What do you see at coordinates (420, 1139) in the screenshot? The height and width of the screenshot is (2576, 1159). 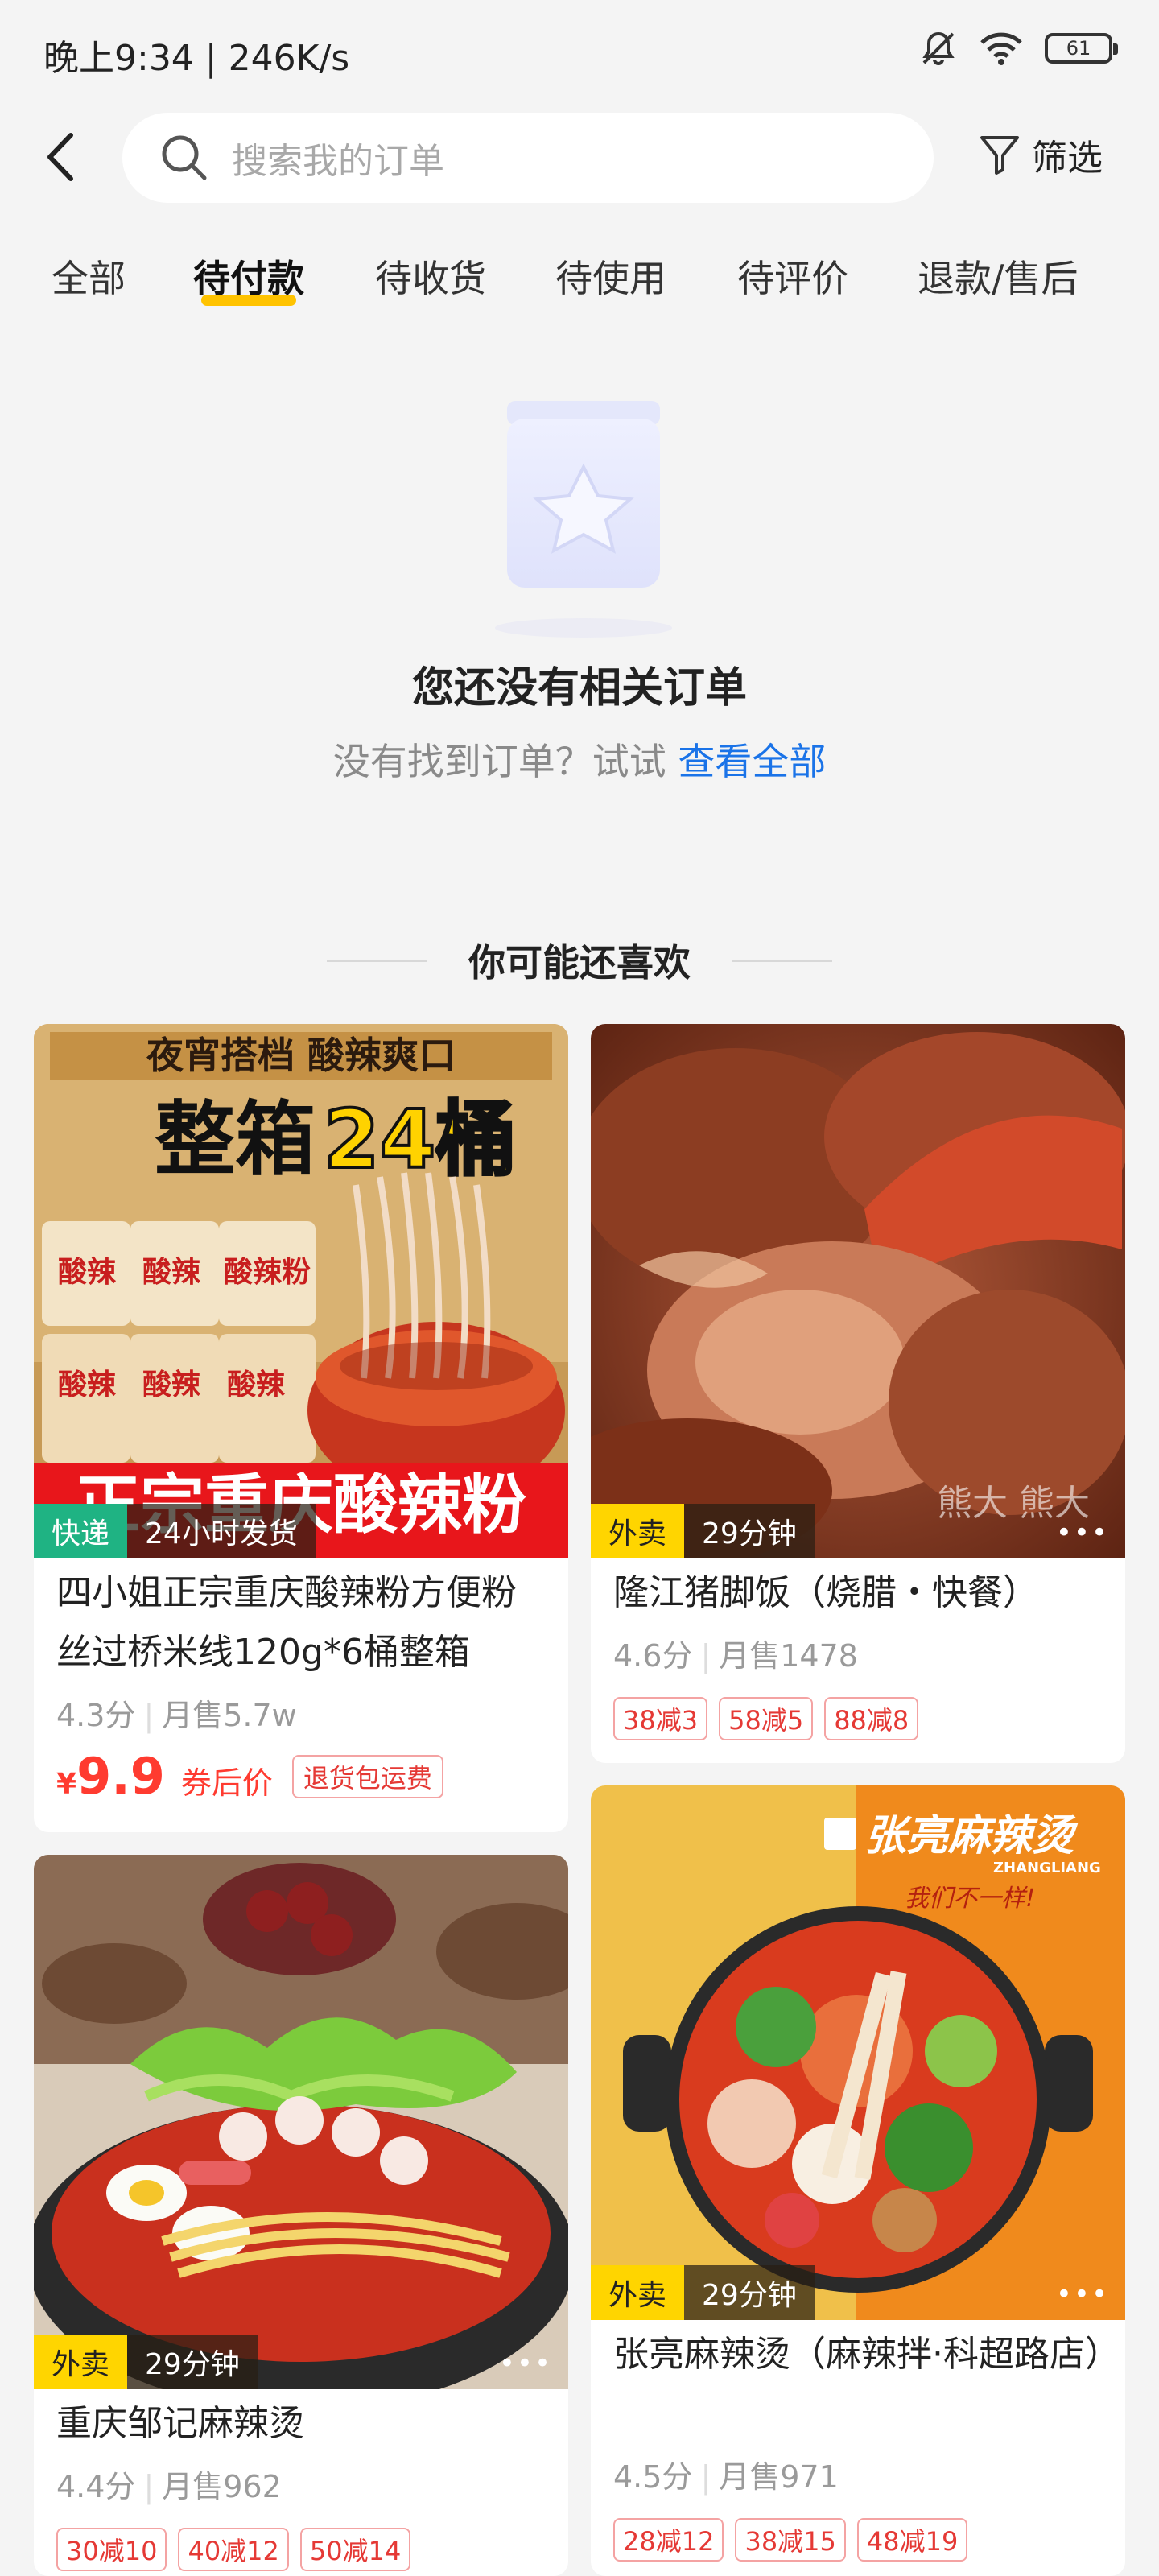 I see `svg-text: 24桶` at bounding box center [420, 1139].